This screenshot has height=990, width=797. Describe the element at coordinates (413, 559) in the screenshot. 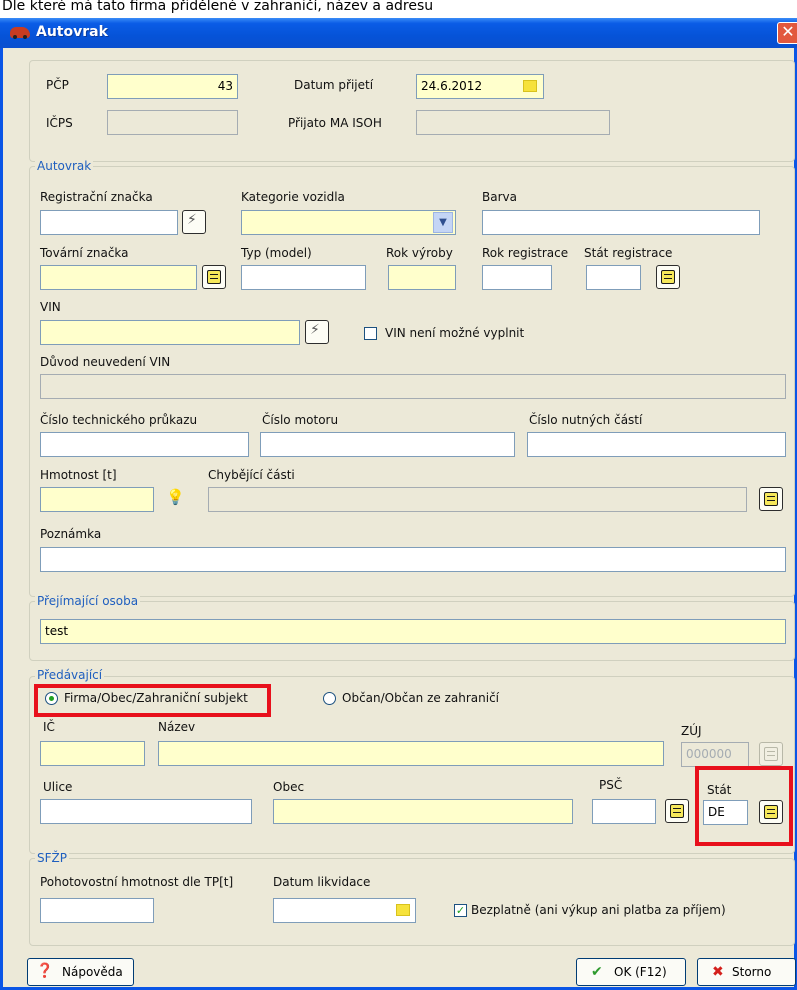

I see `poznamka-field` at that location.